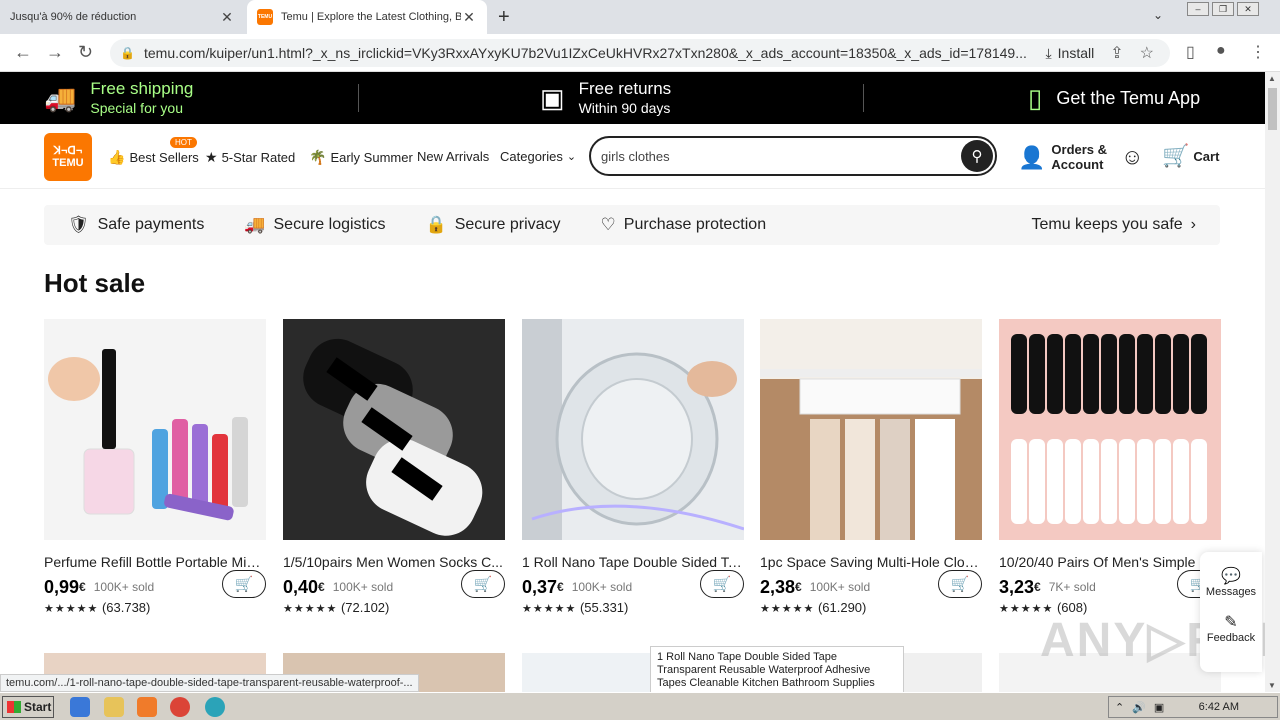 Image resolution: width=1280 pixels, height=720 pixels. What do you see at coordinates (504, 17) in the screenshot?
I see `new-tab-icon: +` at bounding box center [504, 17].